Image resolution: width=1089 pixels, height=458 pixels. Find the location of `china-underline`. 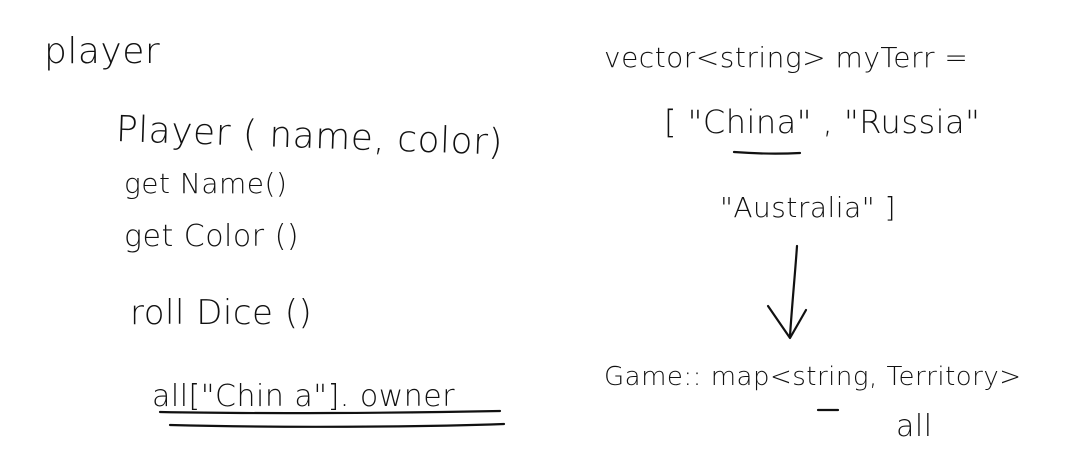

china-underline is located at coordinates (767, 152).